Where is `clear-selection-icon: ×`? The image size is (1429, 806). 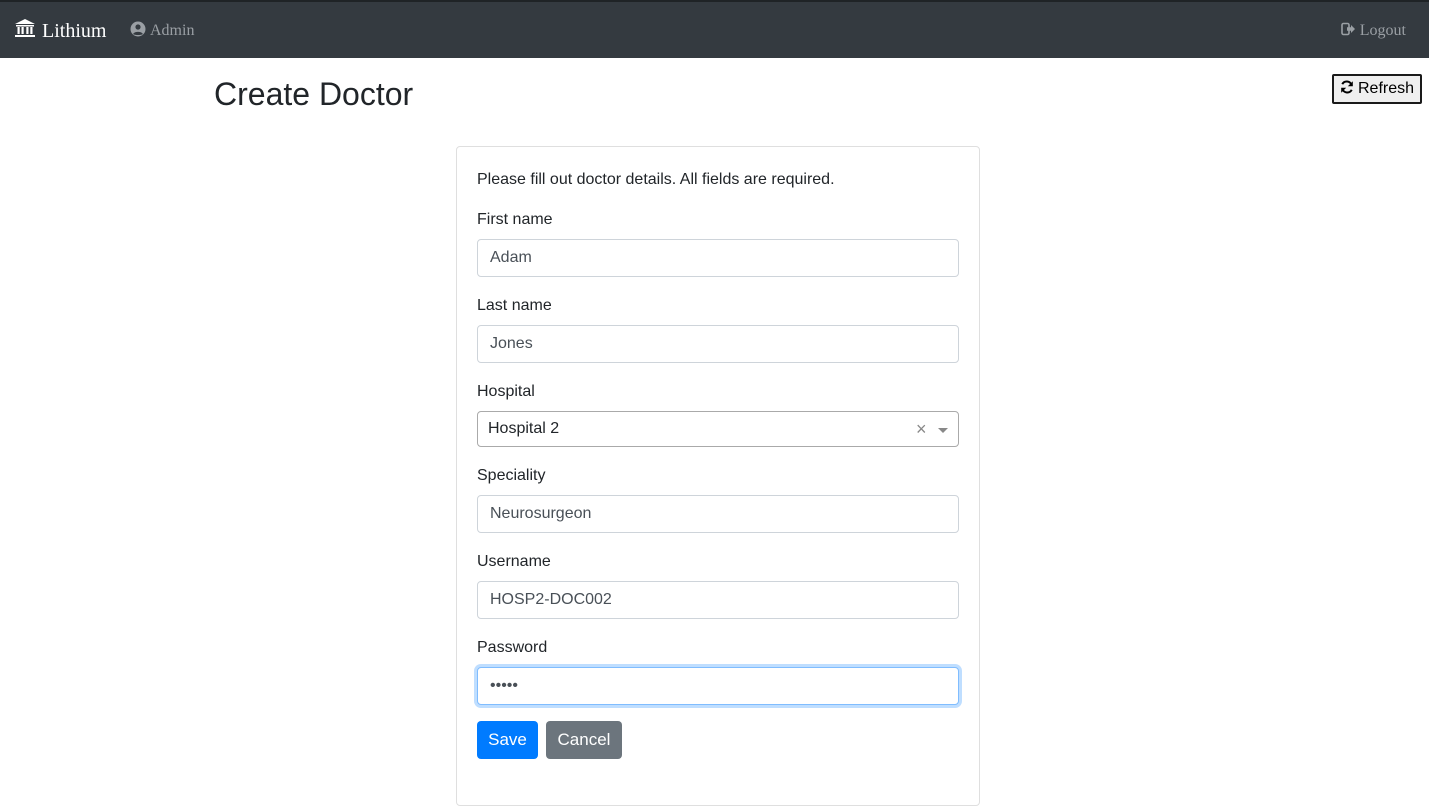
clear-selection-icon: × is located at coordinates (921, 429).